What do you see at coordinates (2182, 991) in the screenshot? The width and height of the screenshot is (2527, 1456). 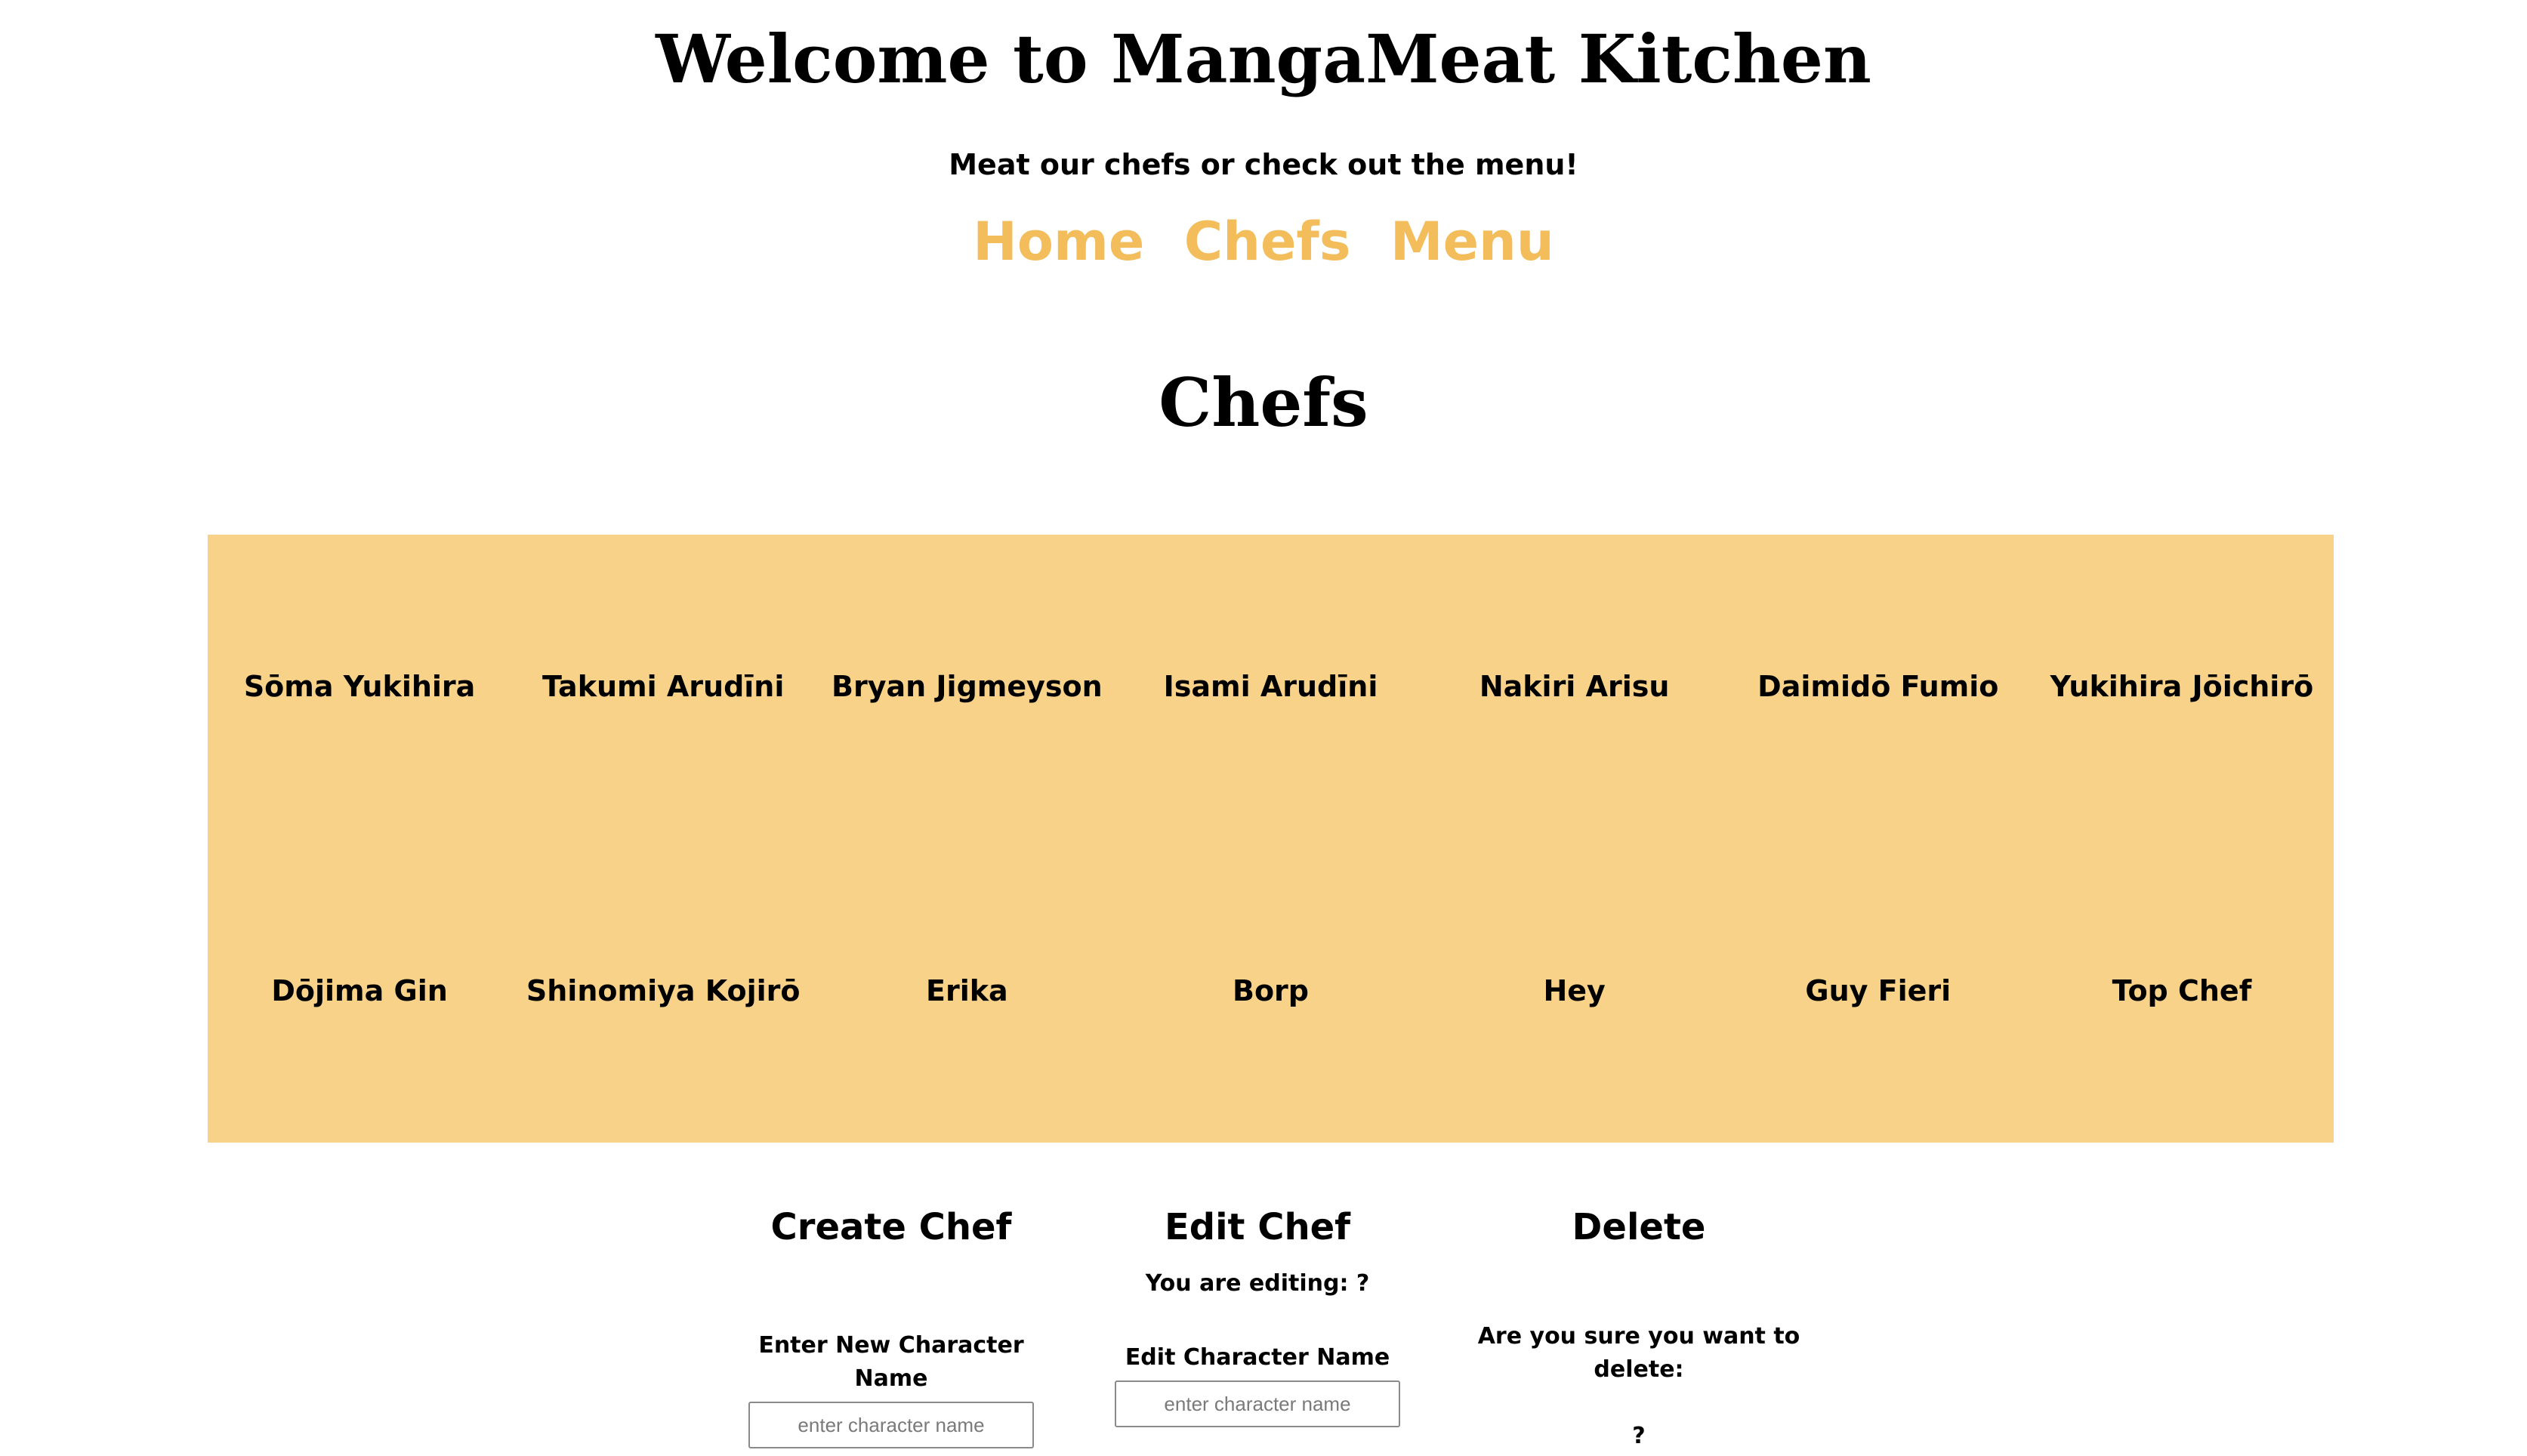 I see `chef-card: Top Chef` at bounding box center [2182, 991].